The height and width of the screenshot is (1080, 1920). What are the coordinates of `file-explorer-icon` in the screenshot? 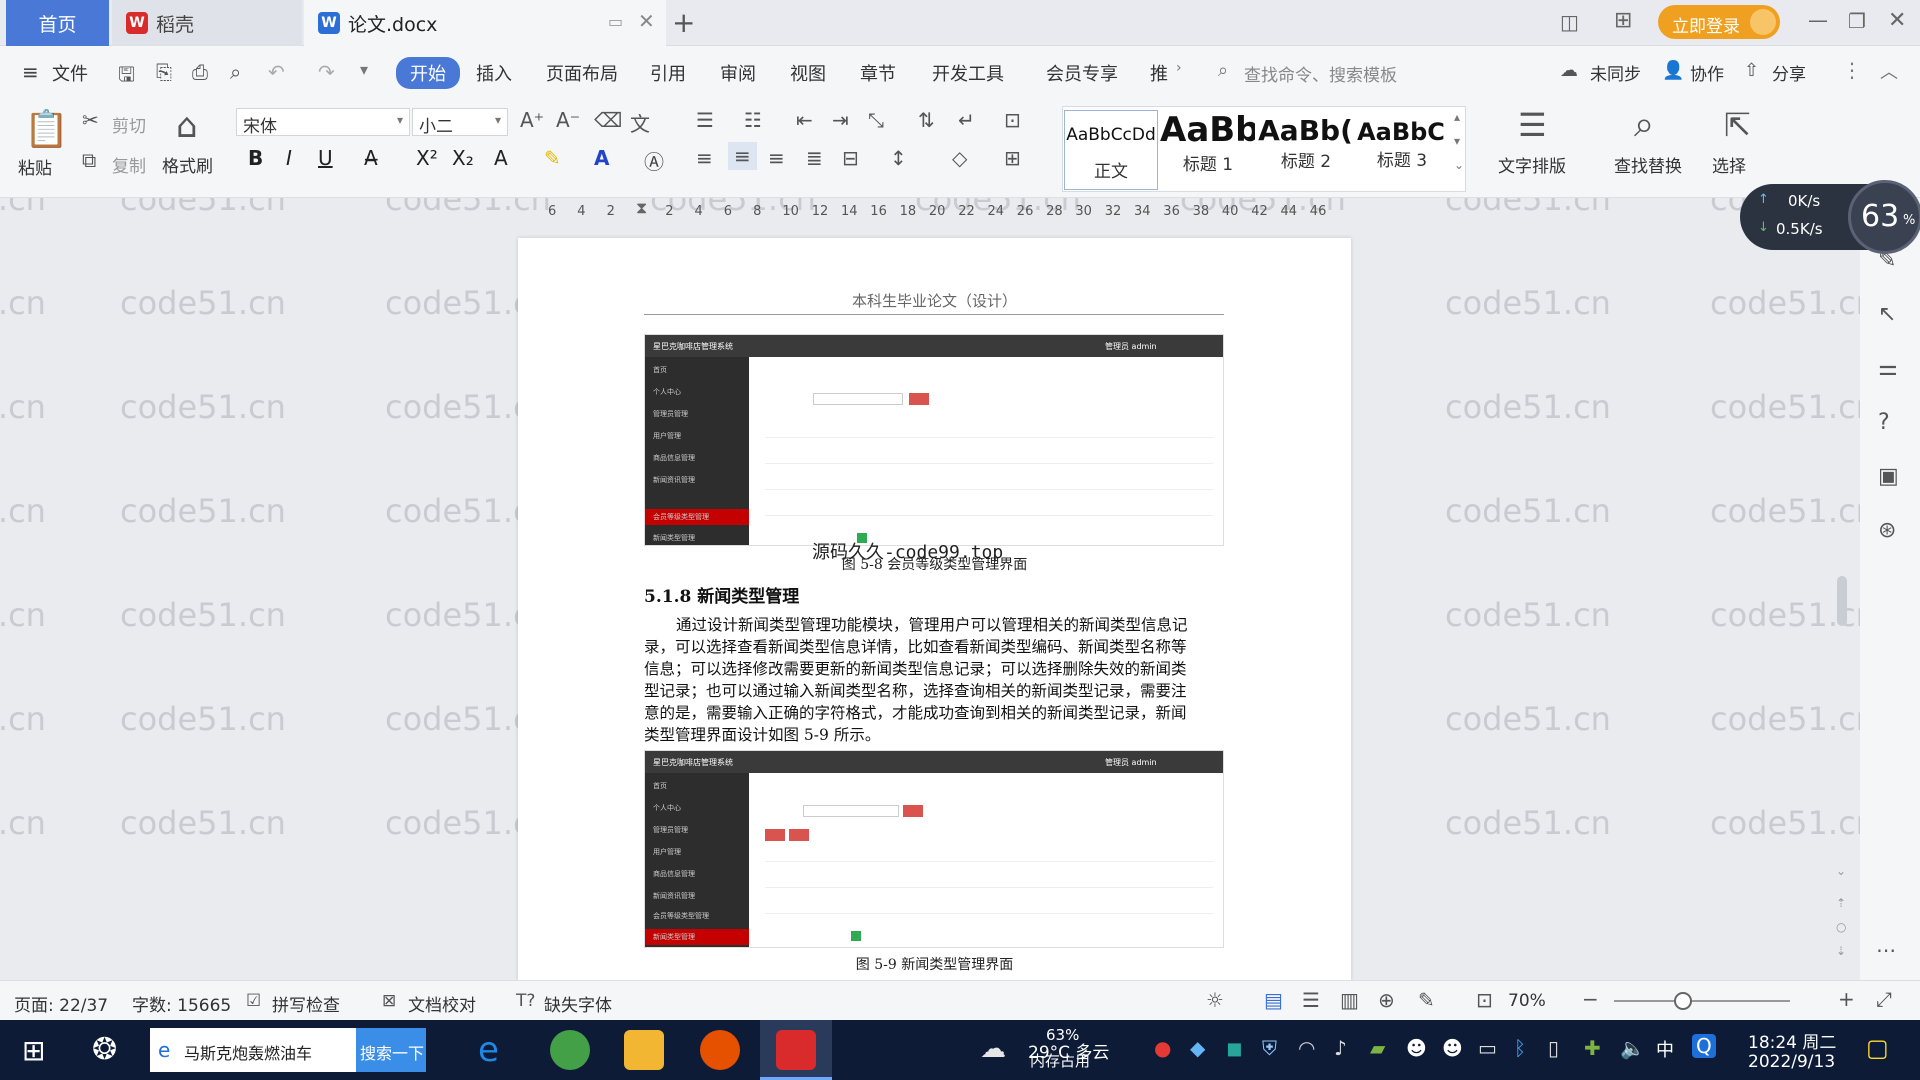 It's located at (644, 1050).